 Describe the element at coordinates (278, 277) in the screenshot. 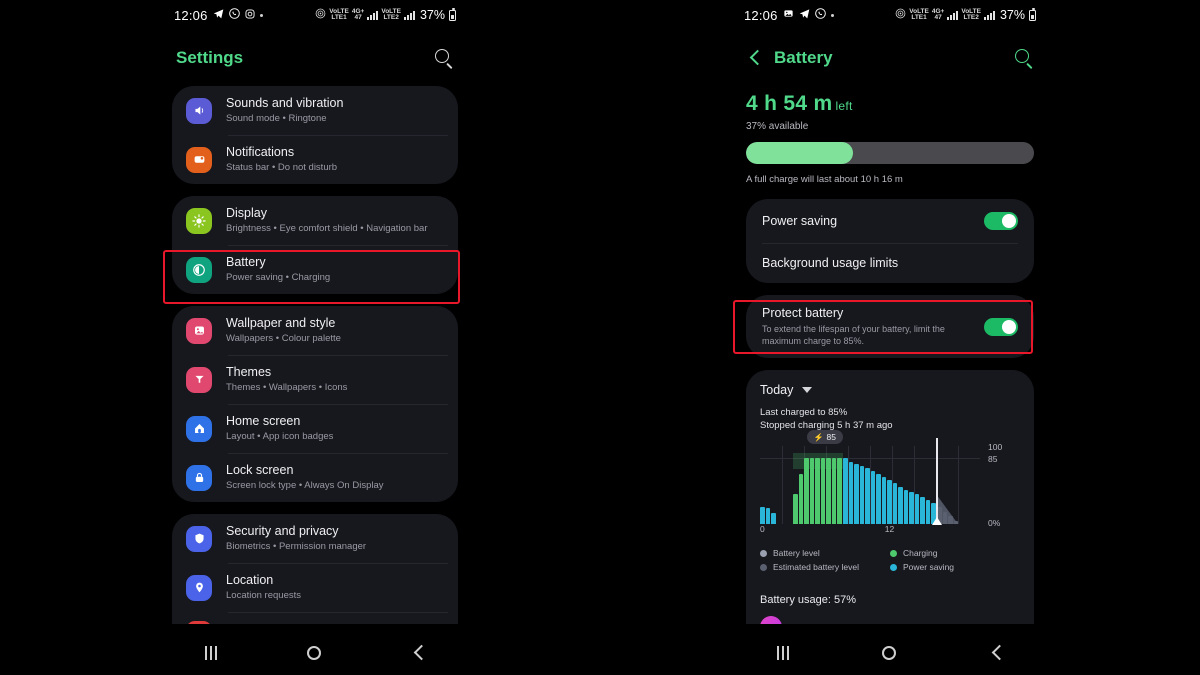

I see `row-subtitle: Power saving • Charging` at that location.